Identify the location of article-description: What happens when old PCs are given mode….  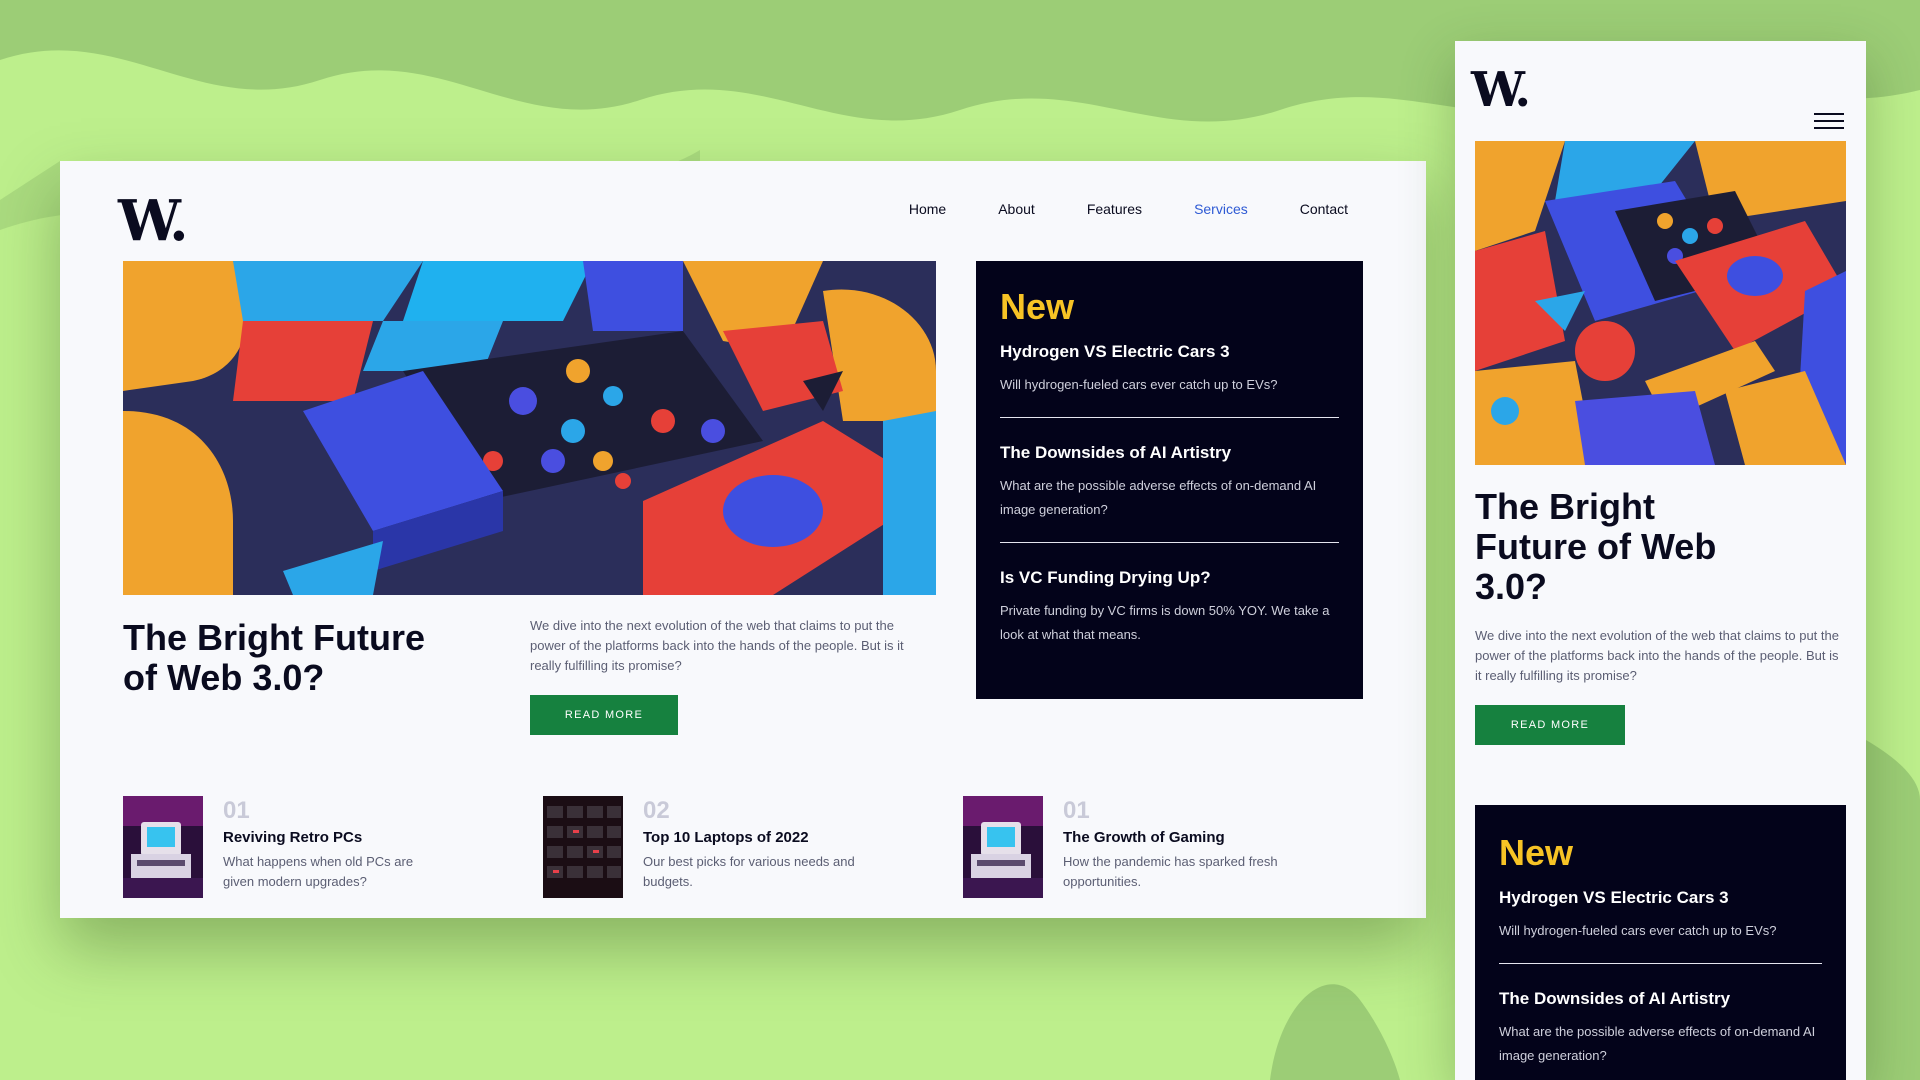
(318, 871).